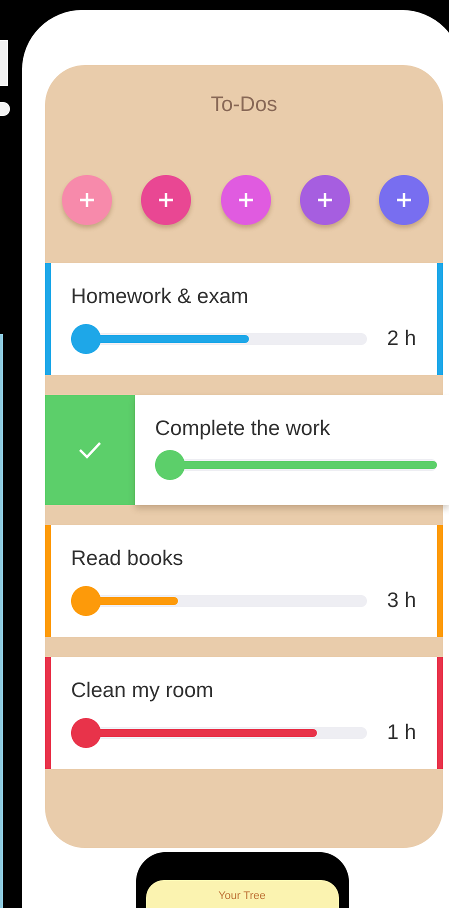 This screenshot has width=449, height=908. I want to click on task-title: Complete the work, so click(243, 429).